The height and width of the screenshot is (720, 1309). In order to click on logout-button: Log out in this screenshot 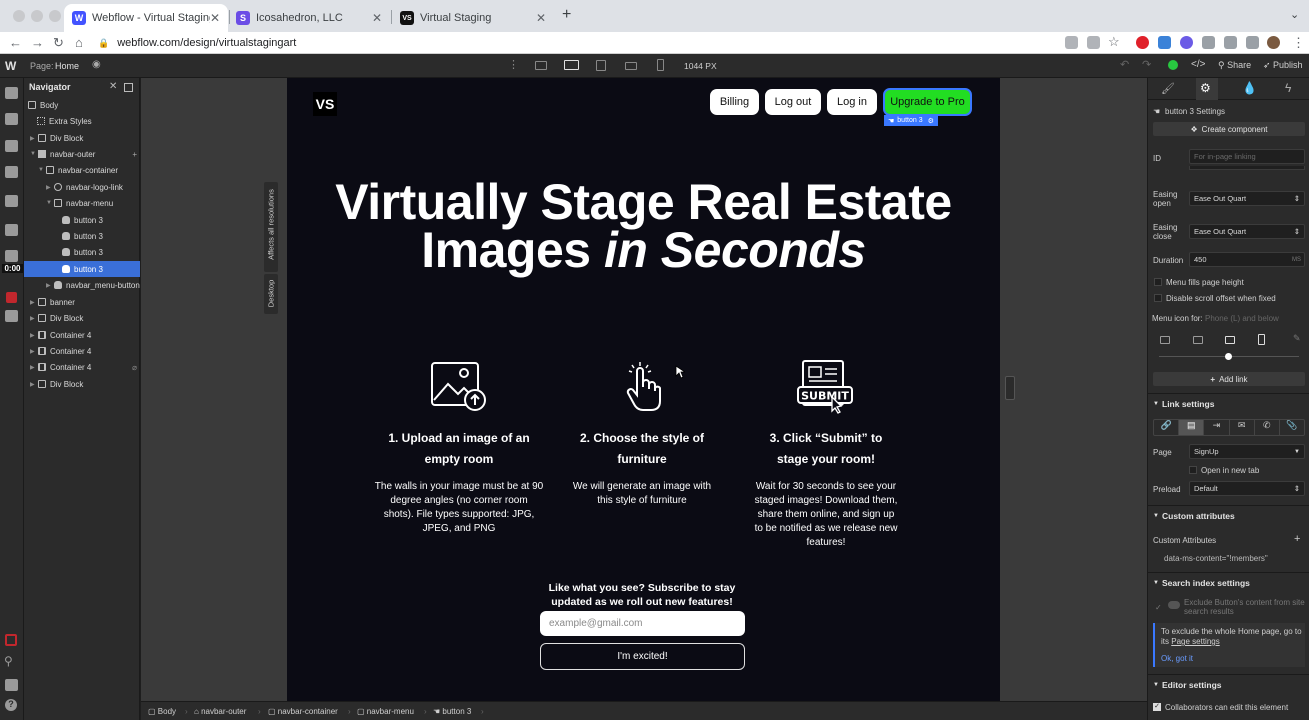, I will do `click(793, 102)`.